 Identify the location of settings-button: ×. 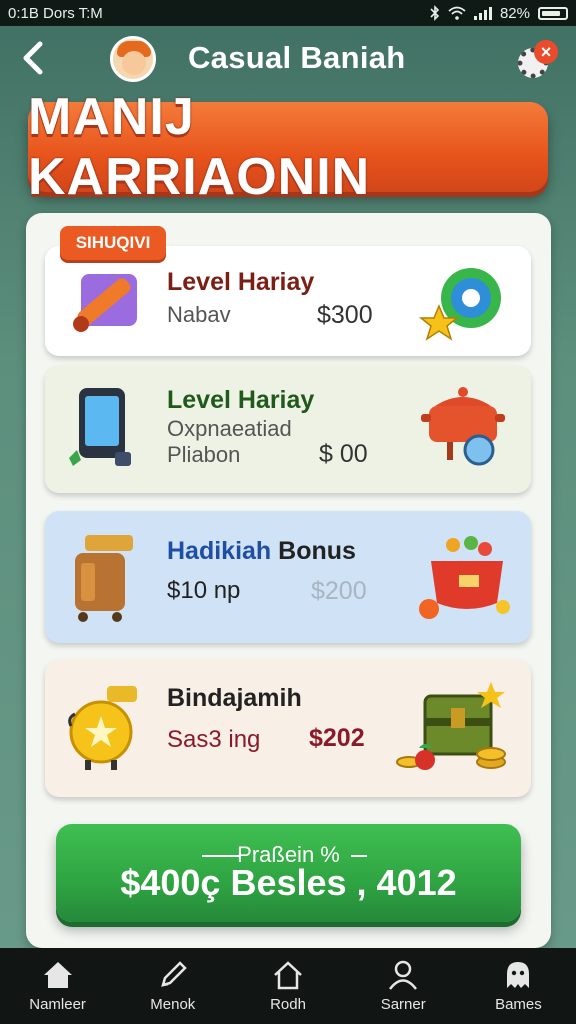
(538, 62).